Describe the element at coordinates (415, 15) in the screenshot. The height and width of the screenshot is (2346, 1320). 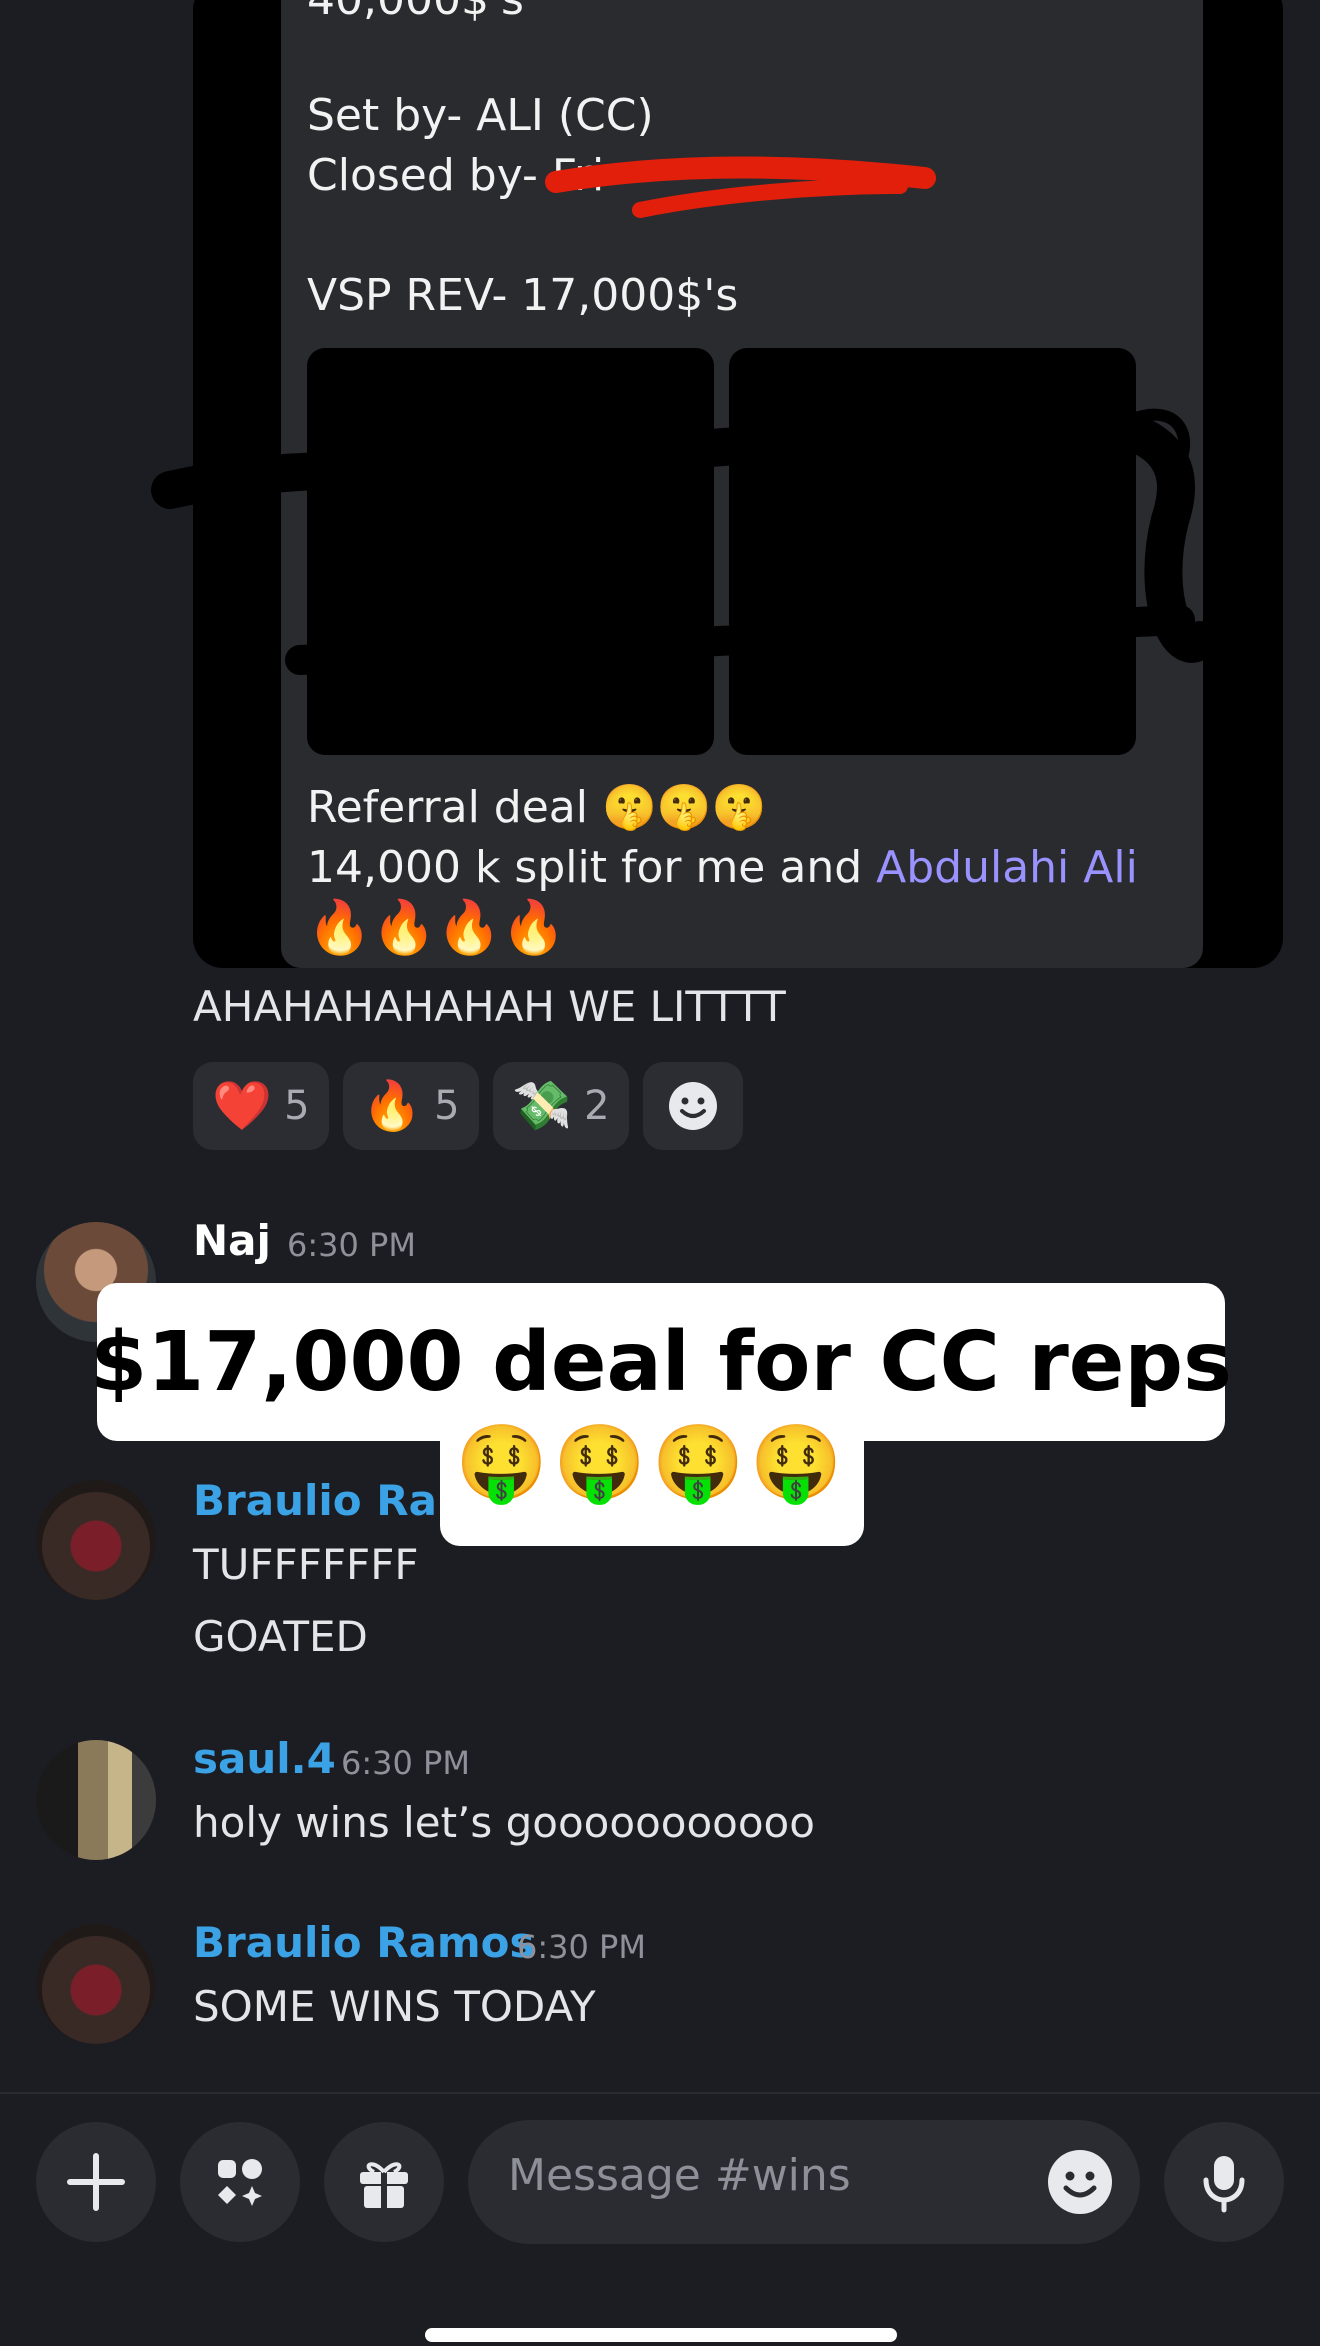
I see `embed-line-top: 40,000$'s` at that location.